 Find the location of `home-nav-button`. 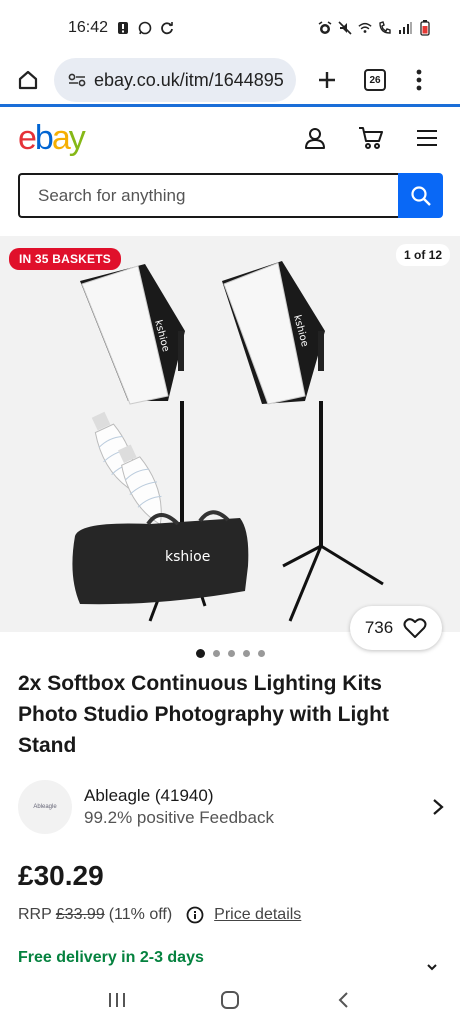

home-nav-button is located at coordinates (230, 1000).